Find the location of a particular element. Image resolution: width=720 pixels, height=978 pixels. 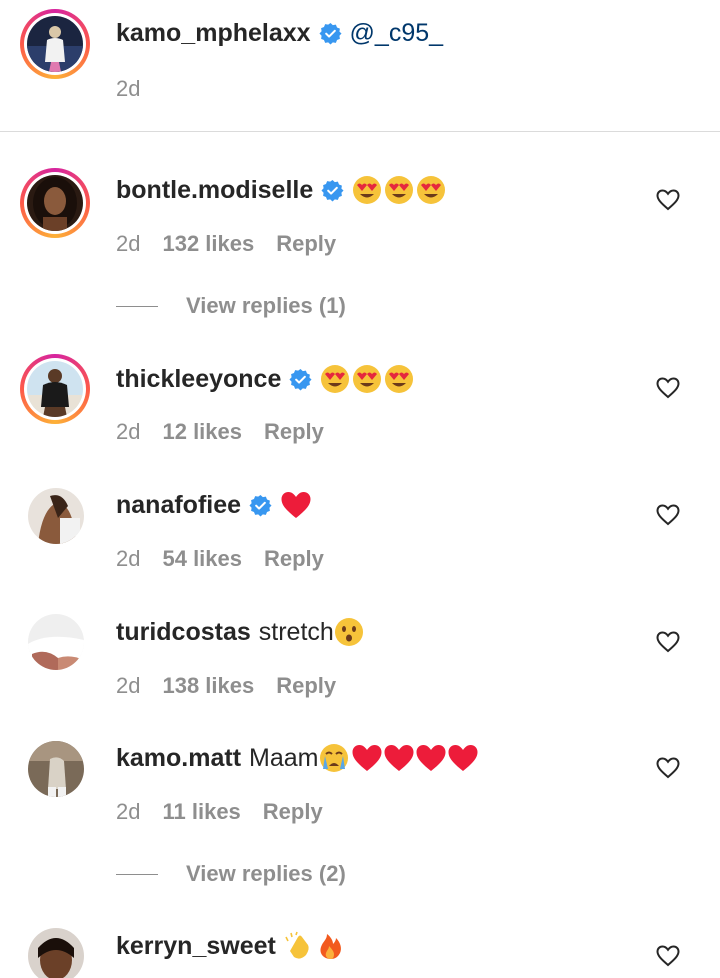

view-replies-label: View replies (1) is located at coordinates (266, 305).